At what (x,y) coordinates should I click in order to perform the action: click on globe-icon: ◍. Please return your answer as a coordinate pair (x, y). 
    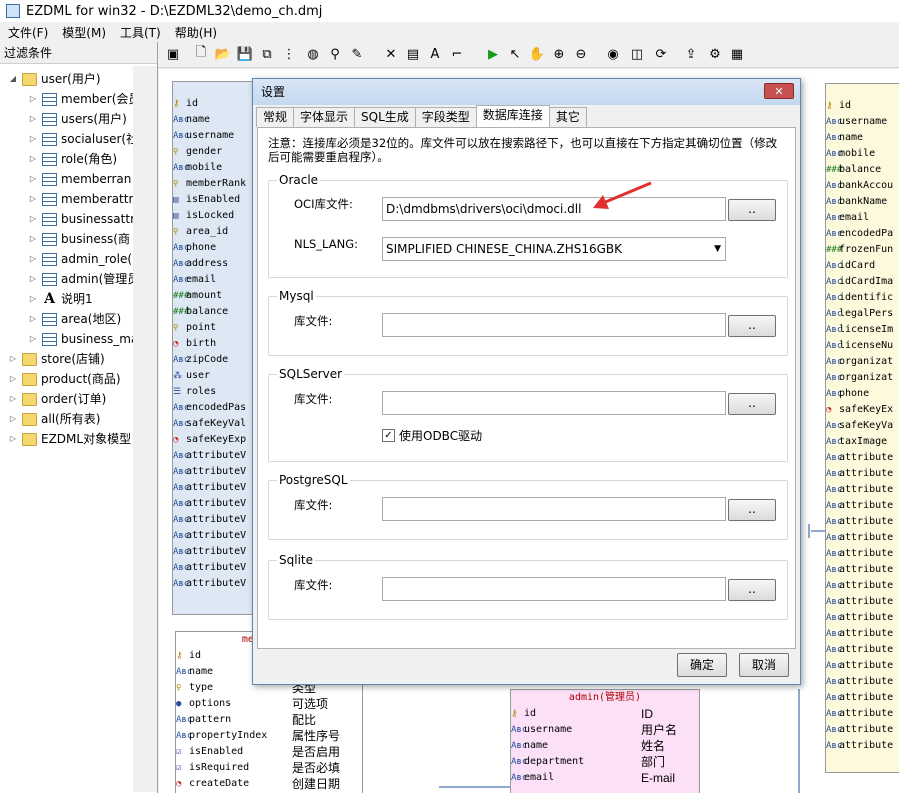
    Looking at the image, I should click on (313, 54).